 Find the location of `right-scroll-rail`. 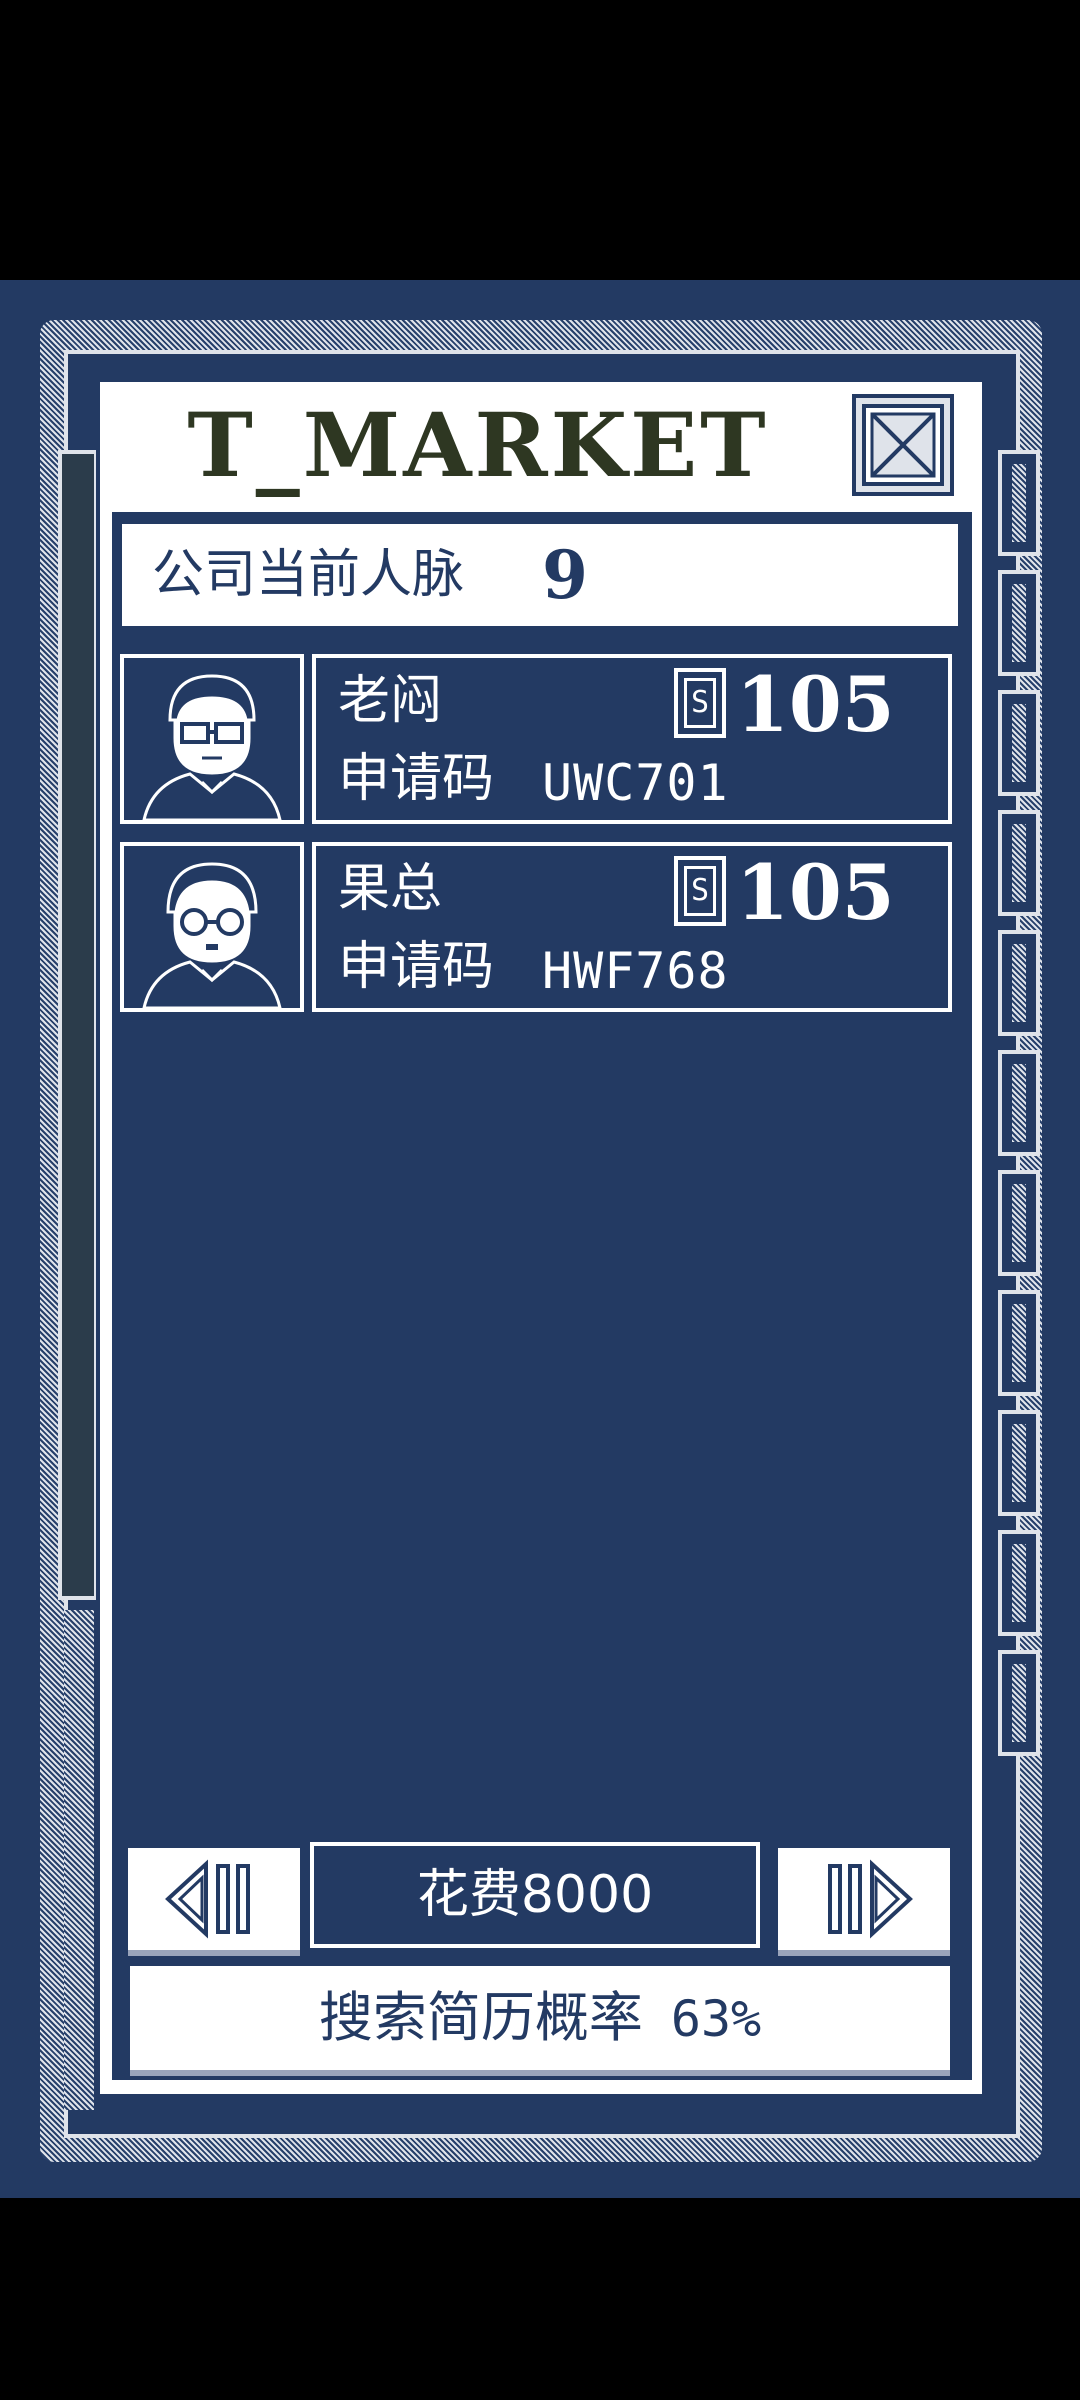

right-scroll-rail is located at coordinates (1019, 1275).